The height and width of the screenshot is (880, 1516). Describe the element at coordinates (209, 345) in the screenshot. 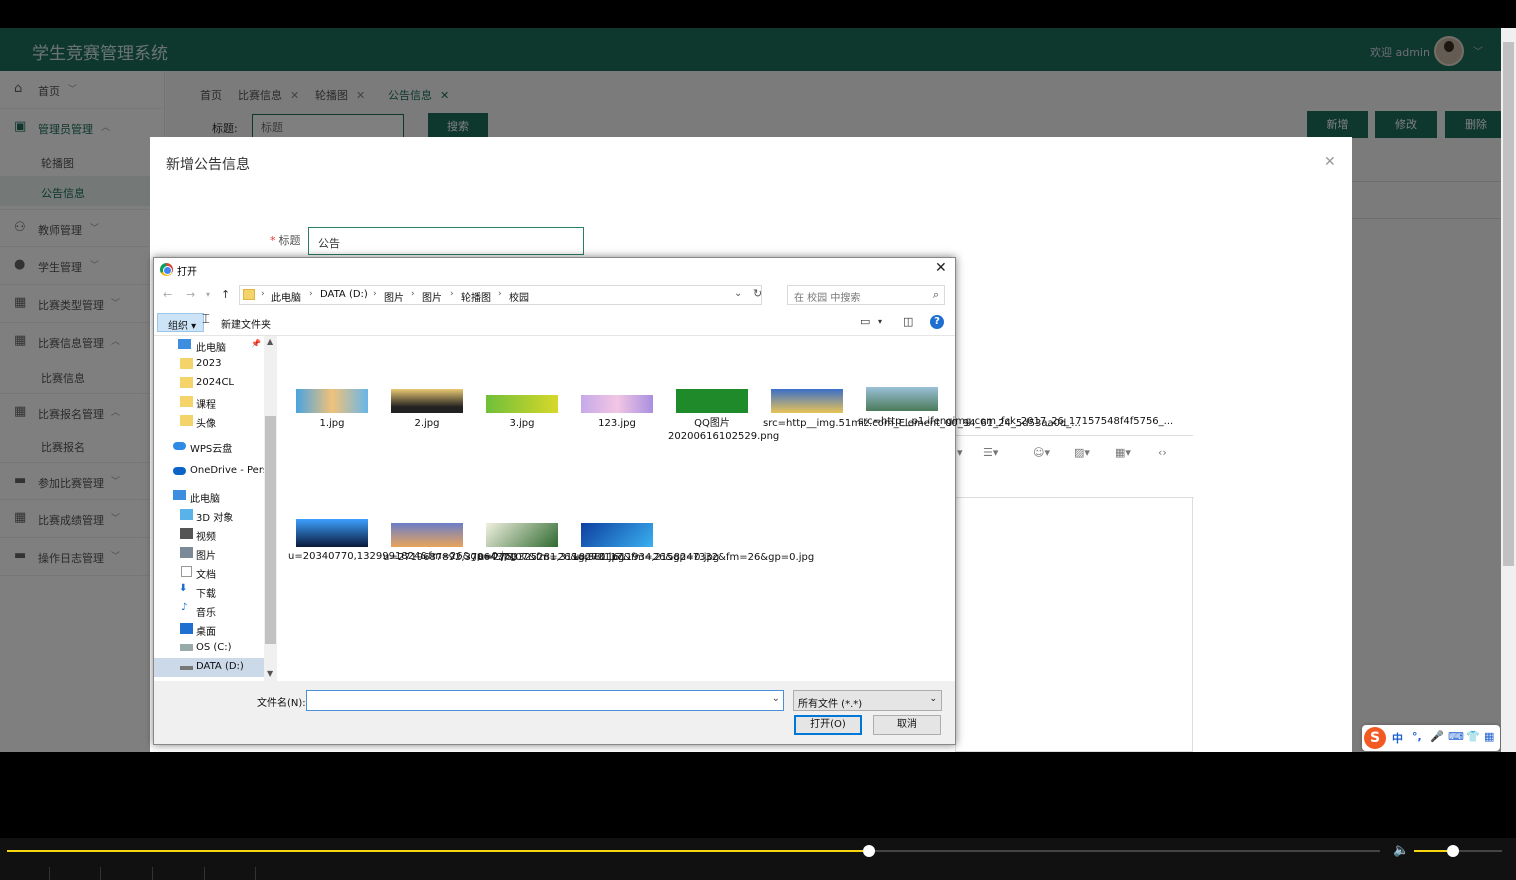

I see `tree-item: 此电脑 📌` at that location.